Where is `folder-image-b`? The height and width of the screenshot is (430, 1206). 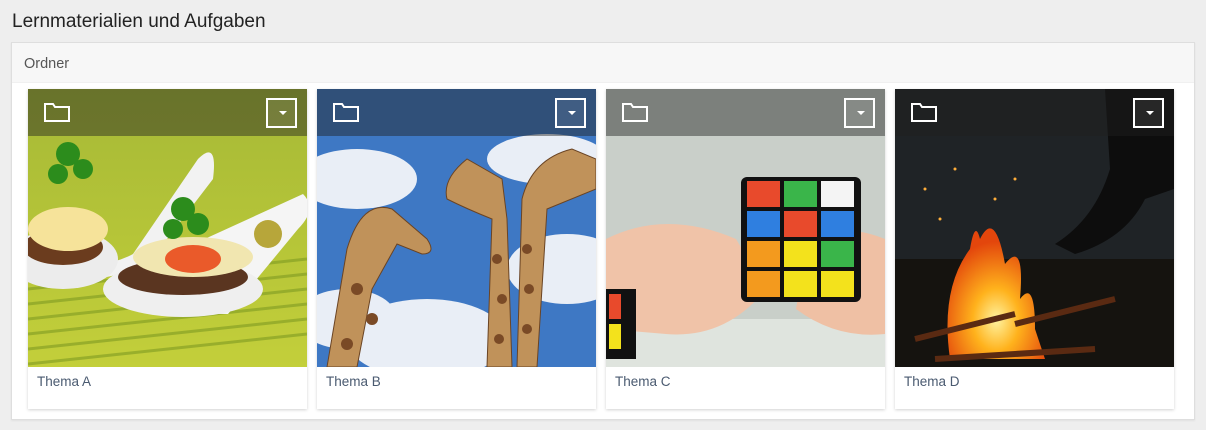 folder-image-b is located at coordinates (456, 228).